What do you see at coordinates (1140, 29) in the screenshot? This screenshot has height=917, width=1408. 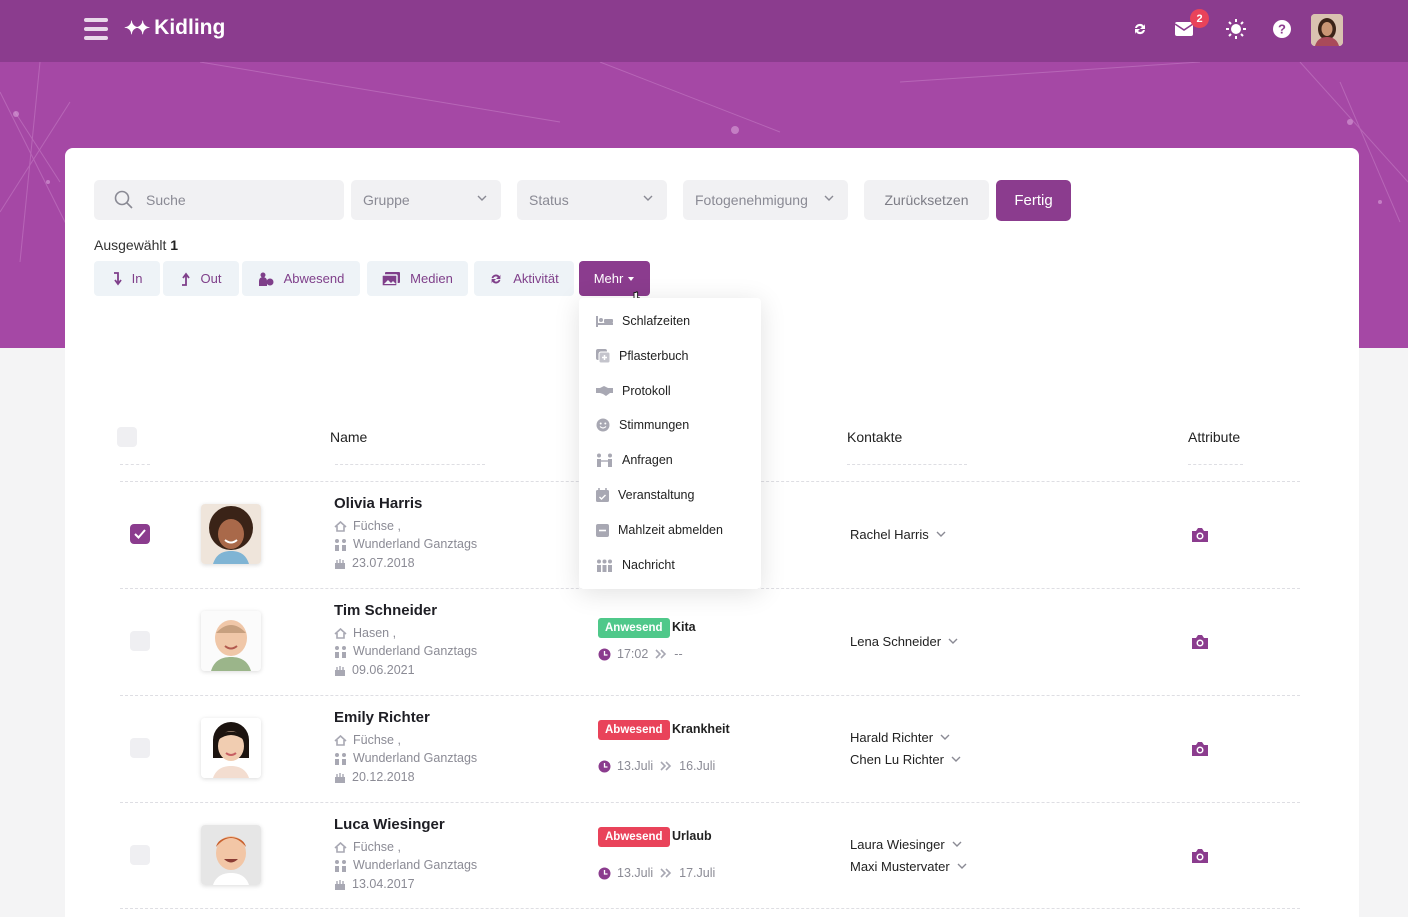 I see `refresh-icon` at bounding box center [1140, 29].